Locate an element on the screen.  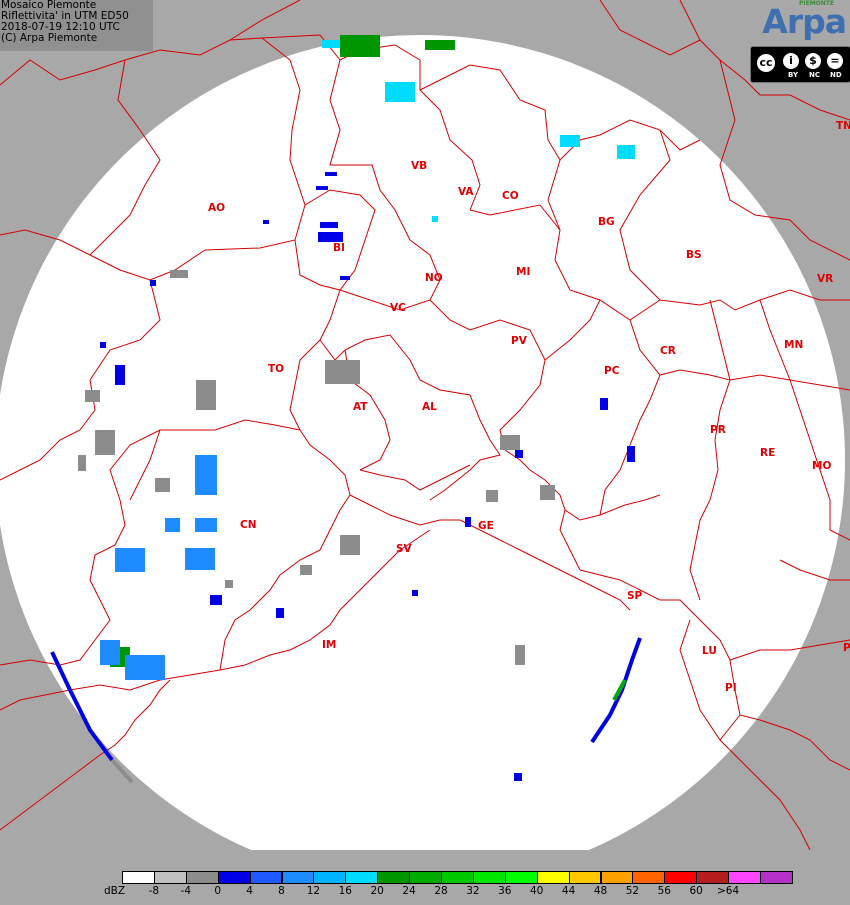
province-label-va: VA is located at coordinates (466, 192).